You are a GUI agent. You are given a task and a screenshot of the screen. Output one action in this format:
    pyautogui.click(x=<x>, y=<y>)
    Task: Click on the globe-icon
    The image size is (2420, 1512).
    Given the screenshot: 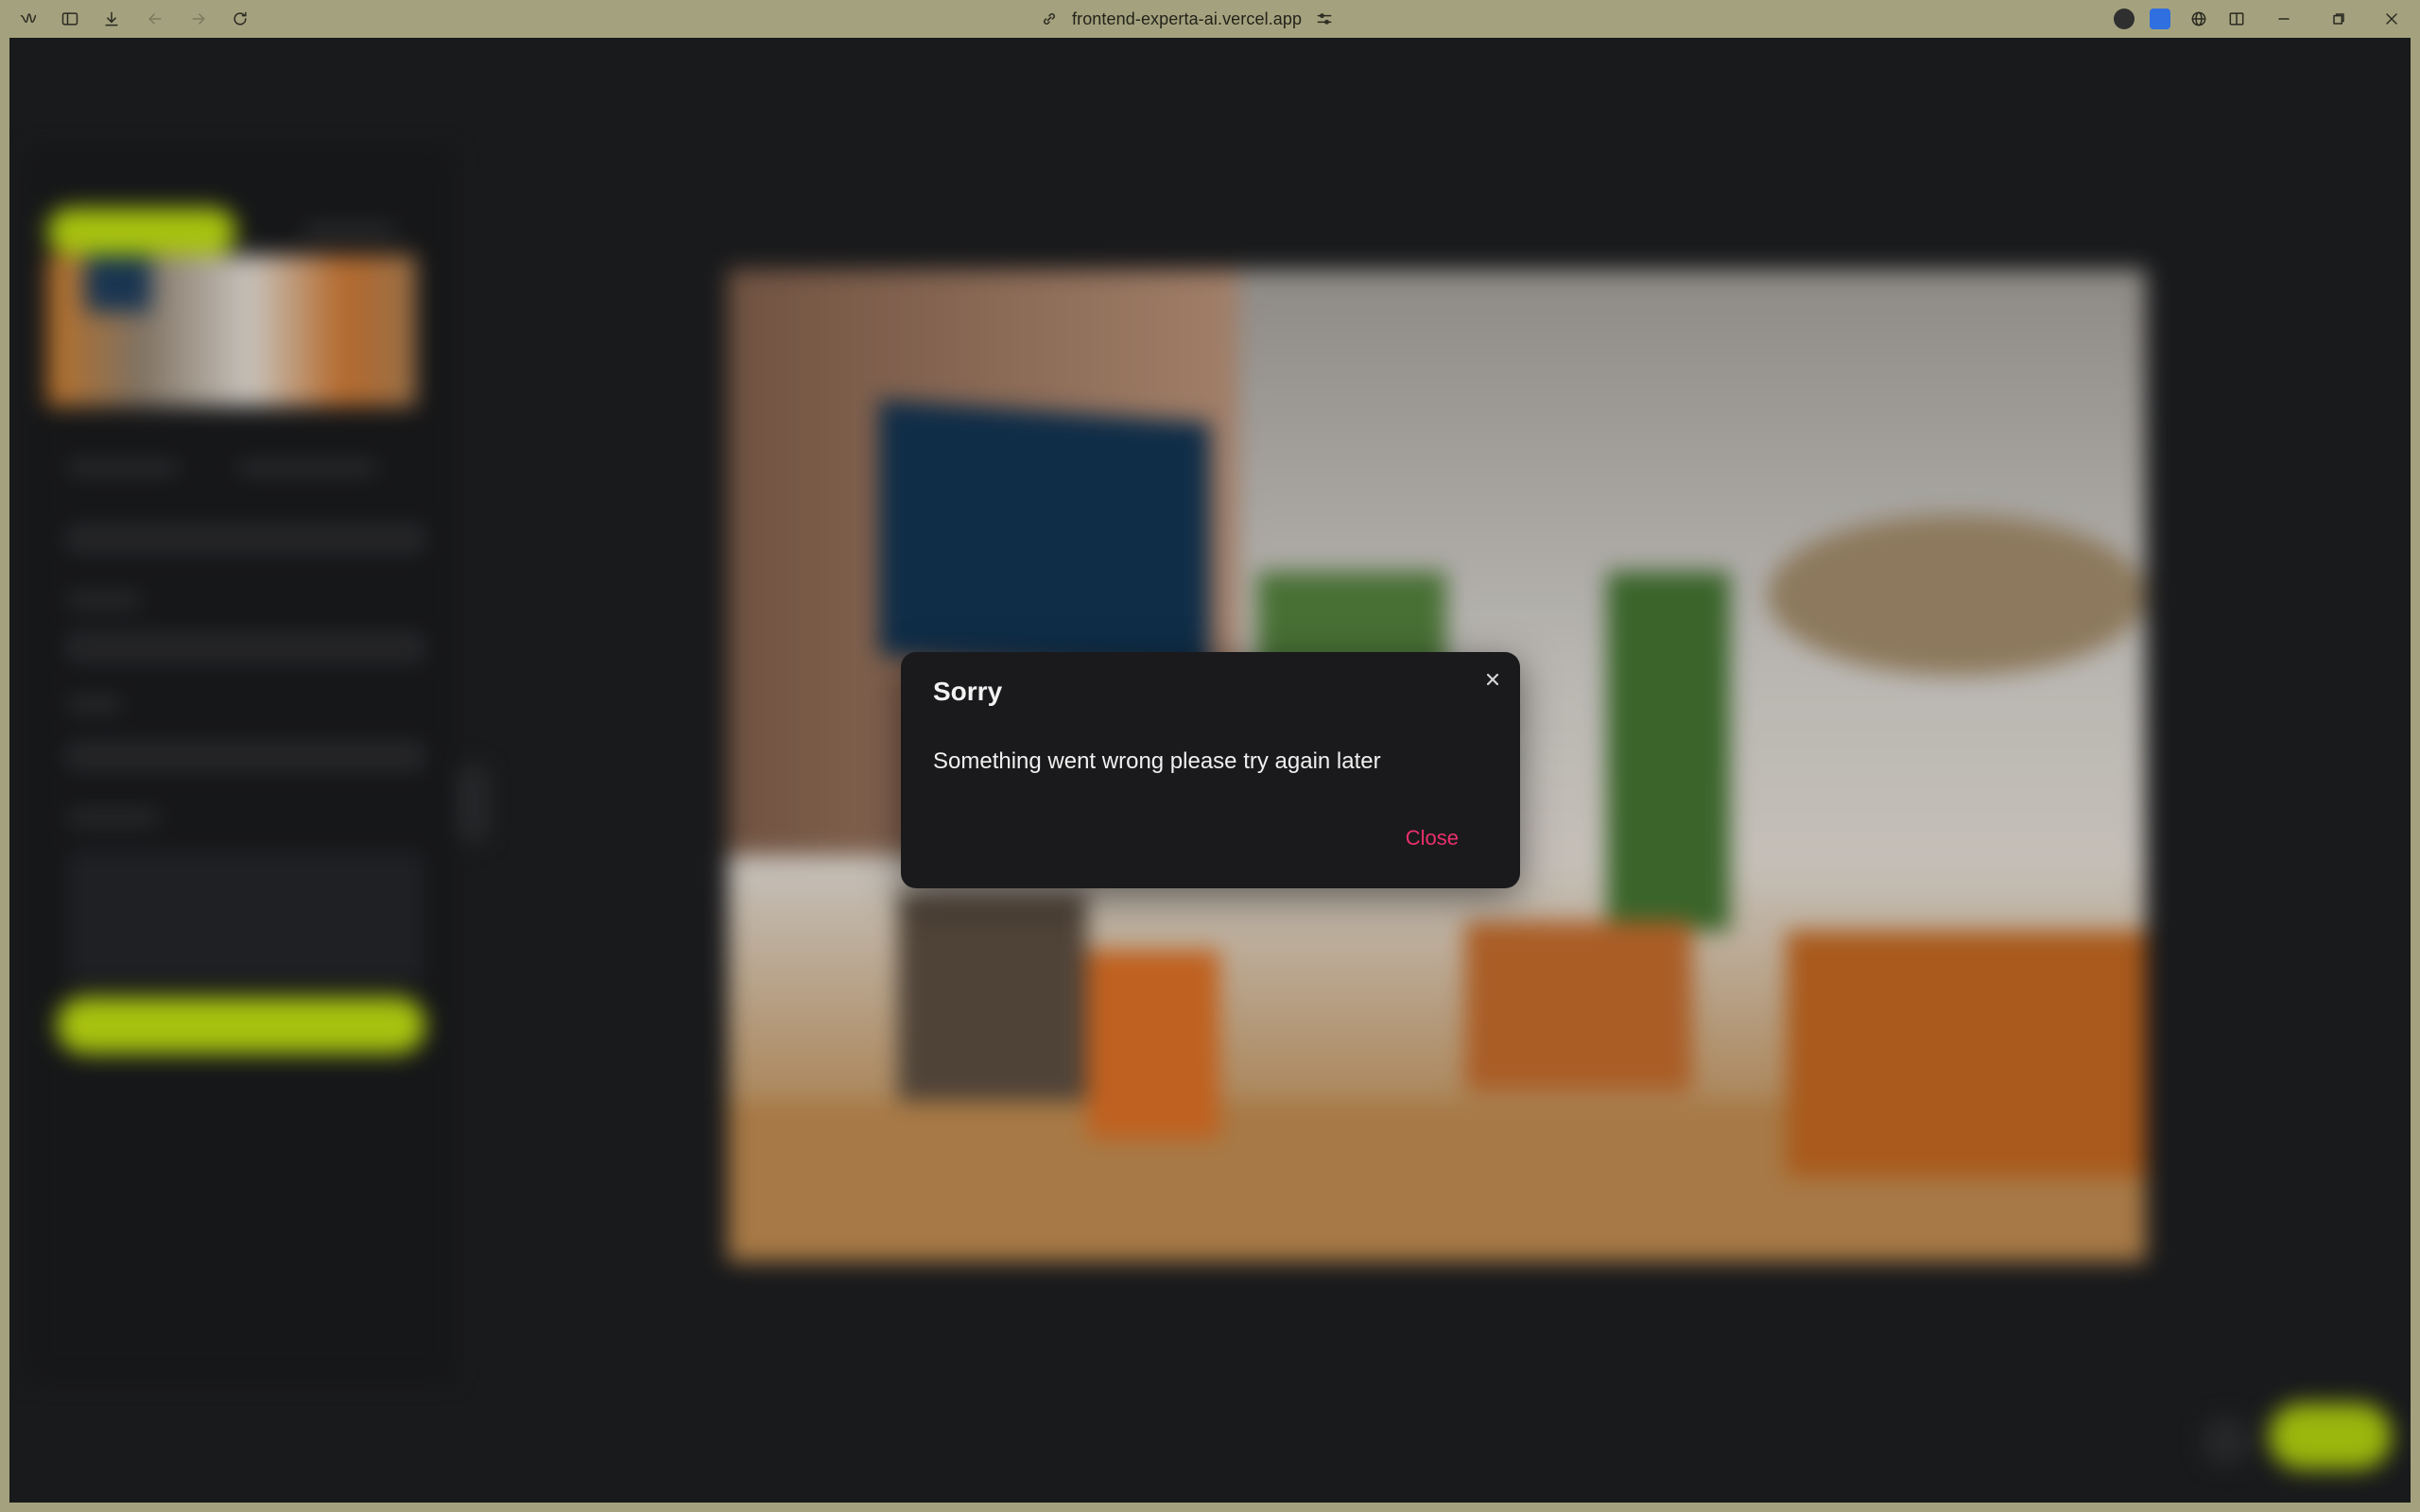 What is the action you would take?
    pyautogui.click(x=2199, y=19)
    